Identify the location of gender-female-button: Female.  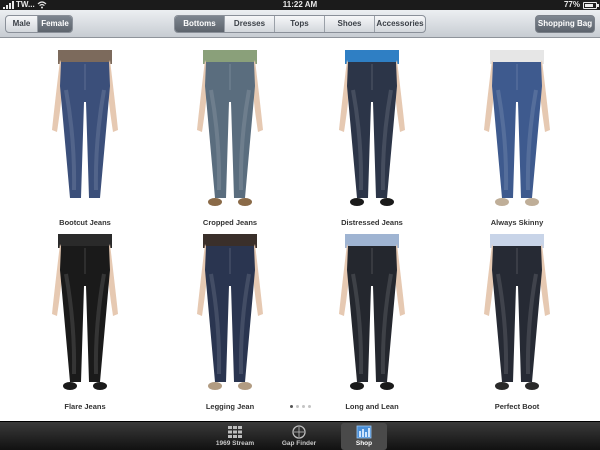
(55, 24).